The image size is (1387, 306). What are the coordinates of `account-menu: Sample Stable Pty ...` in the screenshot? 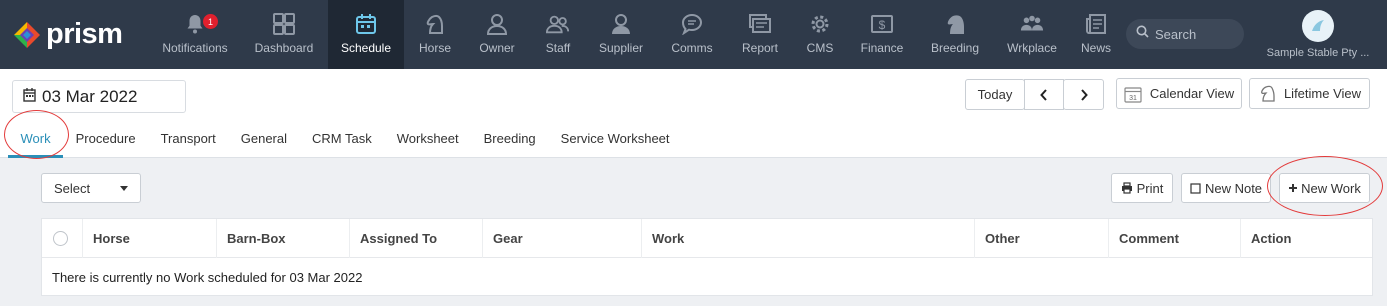 It's located at (1318, 34).